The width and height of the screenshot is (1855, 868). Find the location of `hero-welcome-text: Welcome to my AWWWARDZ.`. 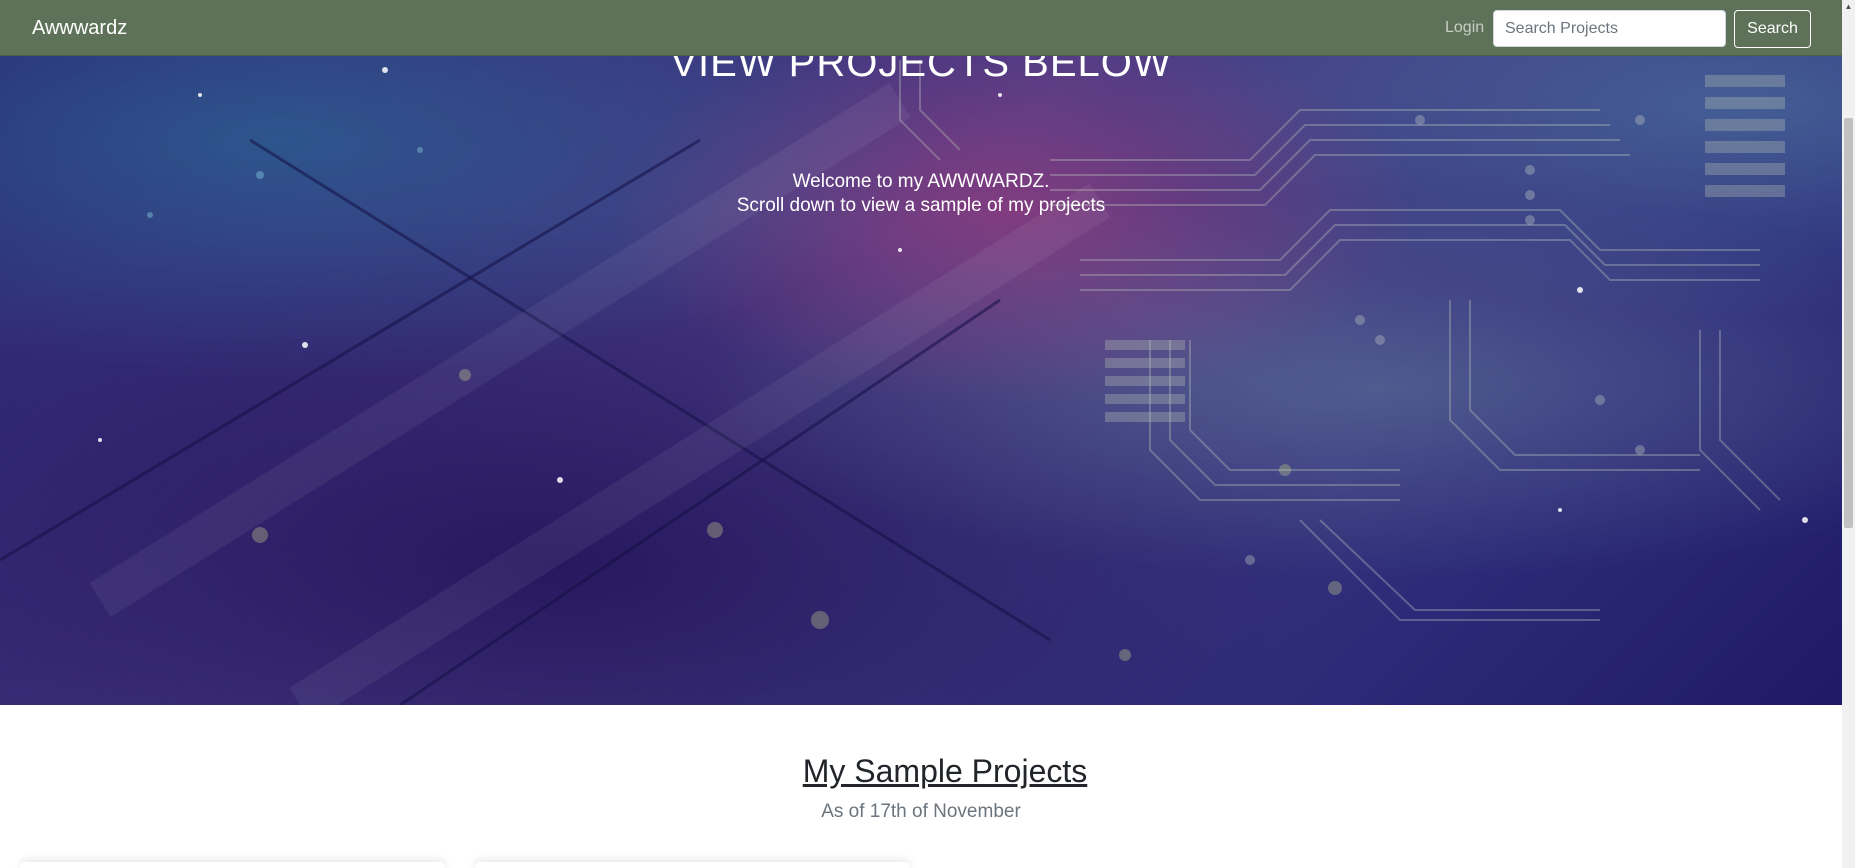

hero-welcome-text: Welcome to my AWWWARDZ. is located at coordinates (921, 181).